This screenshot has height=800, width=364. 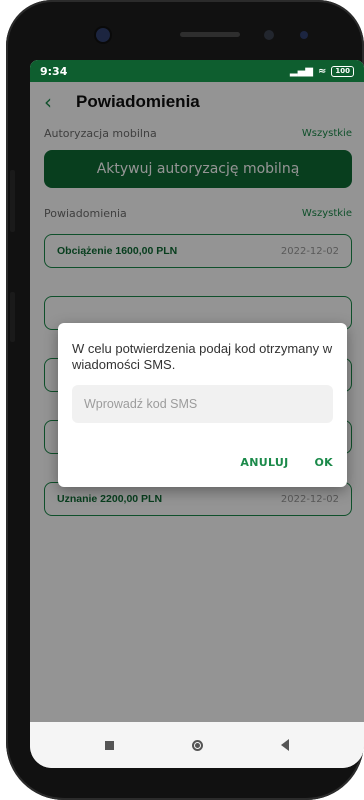 I want to click on status-time: 9:34, so click(x=54, y=71).